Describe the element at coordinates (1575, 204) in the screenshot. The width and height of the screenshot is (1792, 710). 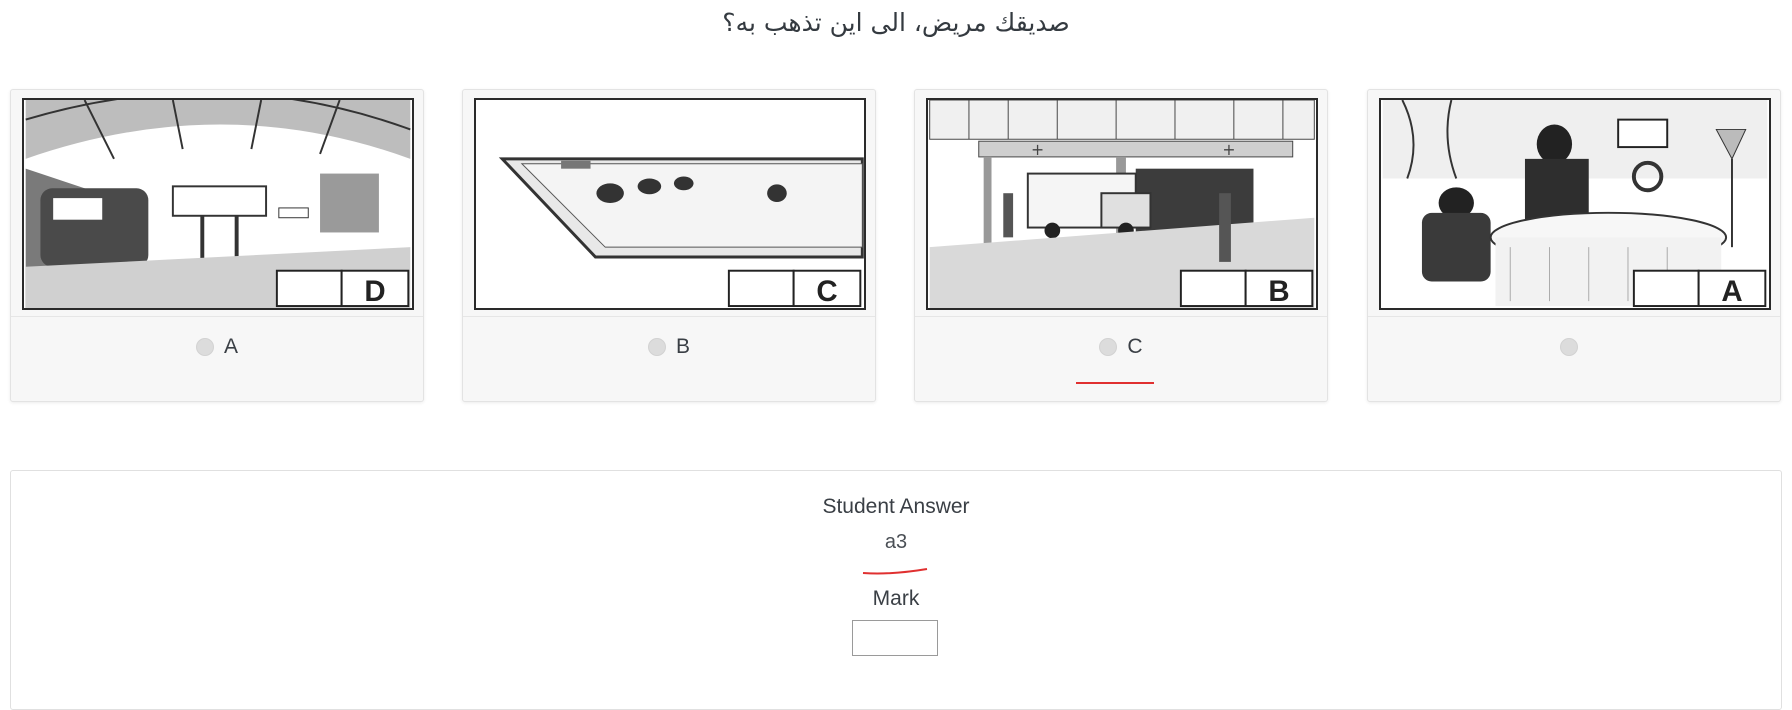
I see `restaurant-image: A` at that location.